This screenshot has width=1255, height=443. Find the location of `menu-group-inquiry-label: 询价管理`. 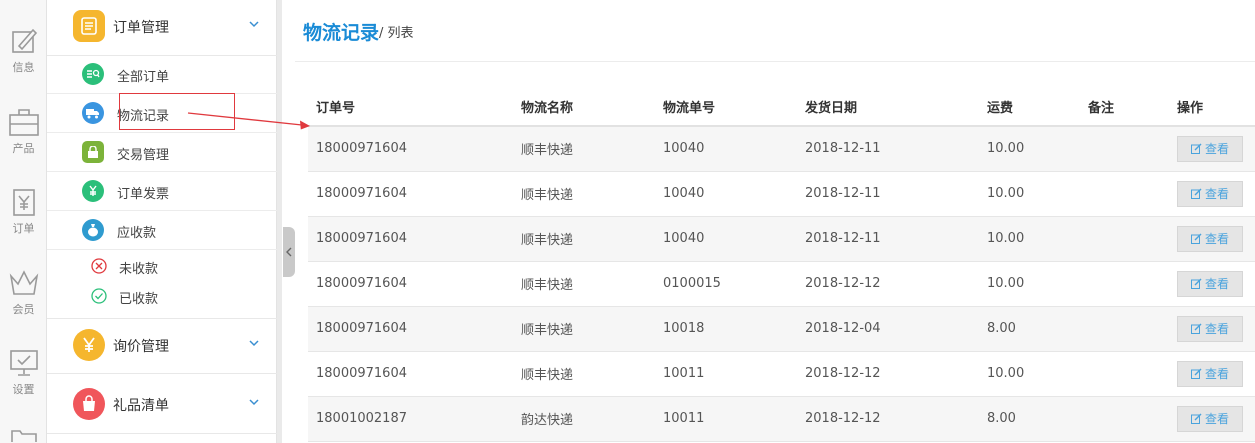

menu-group-inquiry-label: 询价管理 is located at coordinates (141, 347).